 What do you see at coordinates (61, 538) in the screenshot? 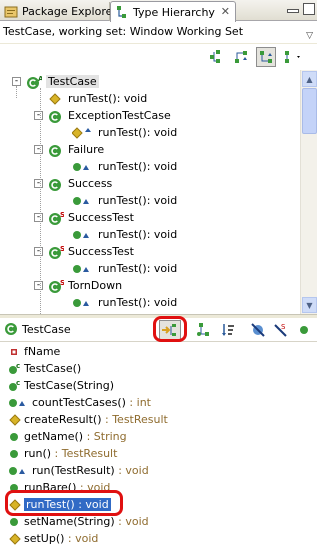
I see `member-label: setUp() : void` at bounding box center [61, 538].